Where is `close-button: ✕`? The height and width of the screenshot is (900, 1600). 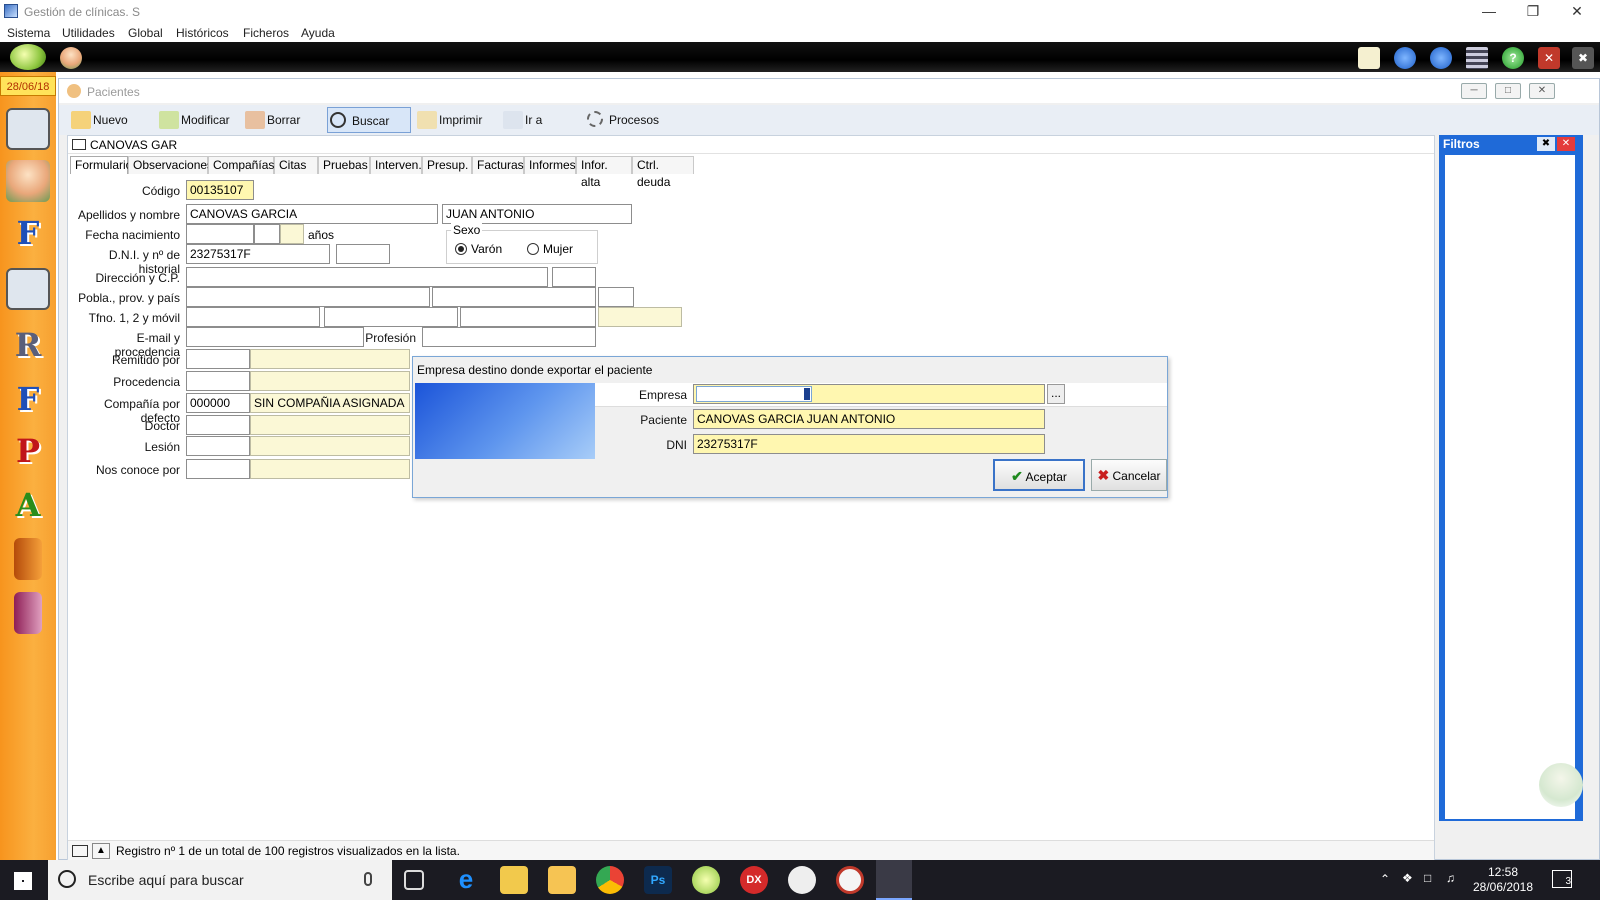 close-button: ✕ is located at coordinates (1577, 12).